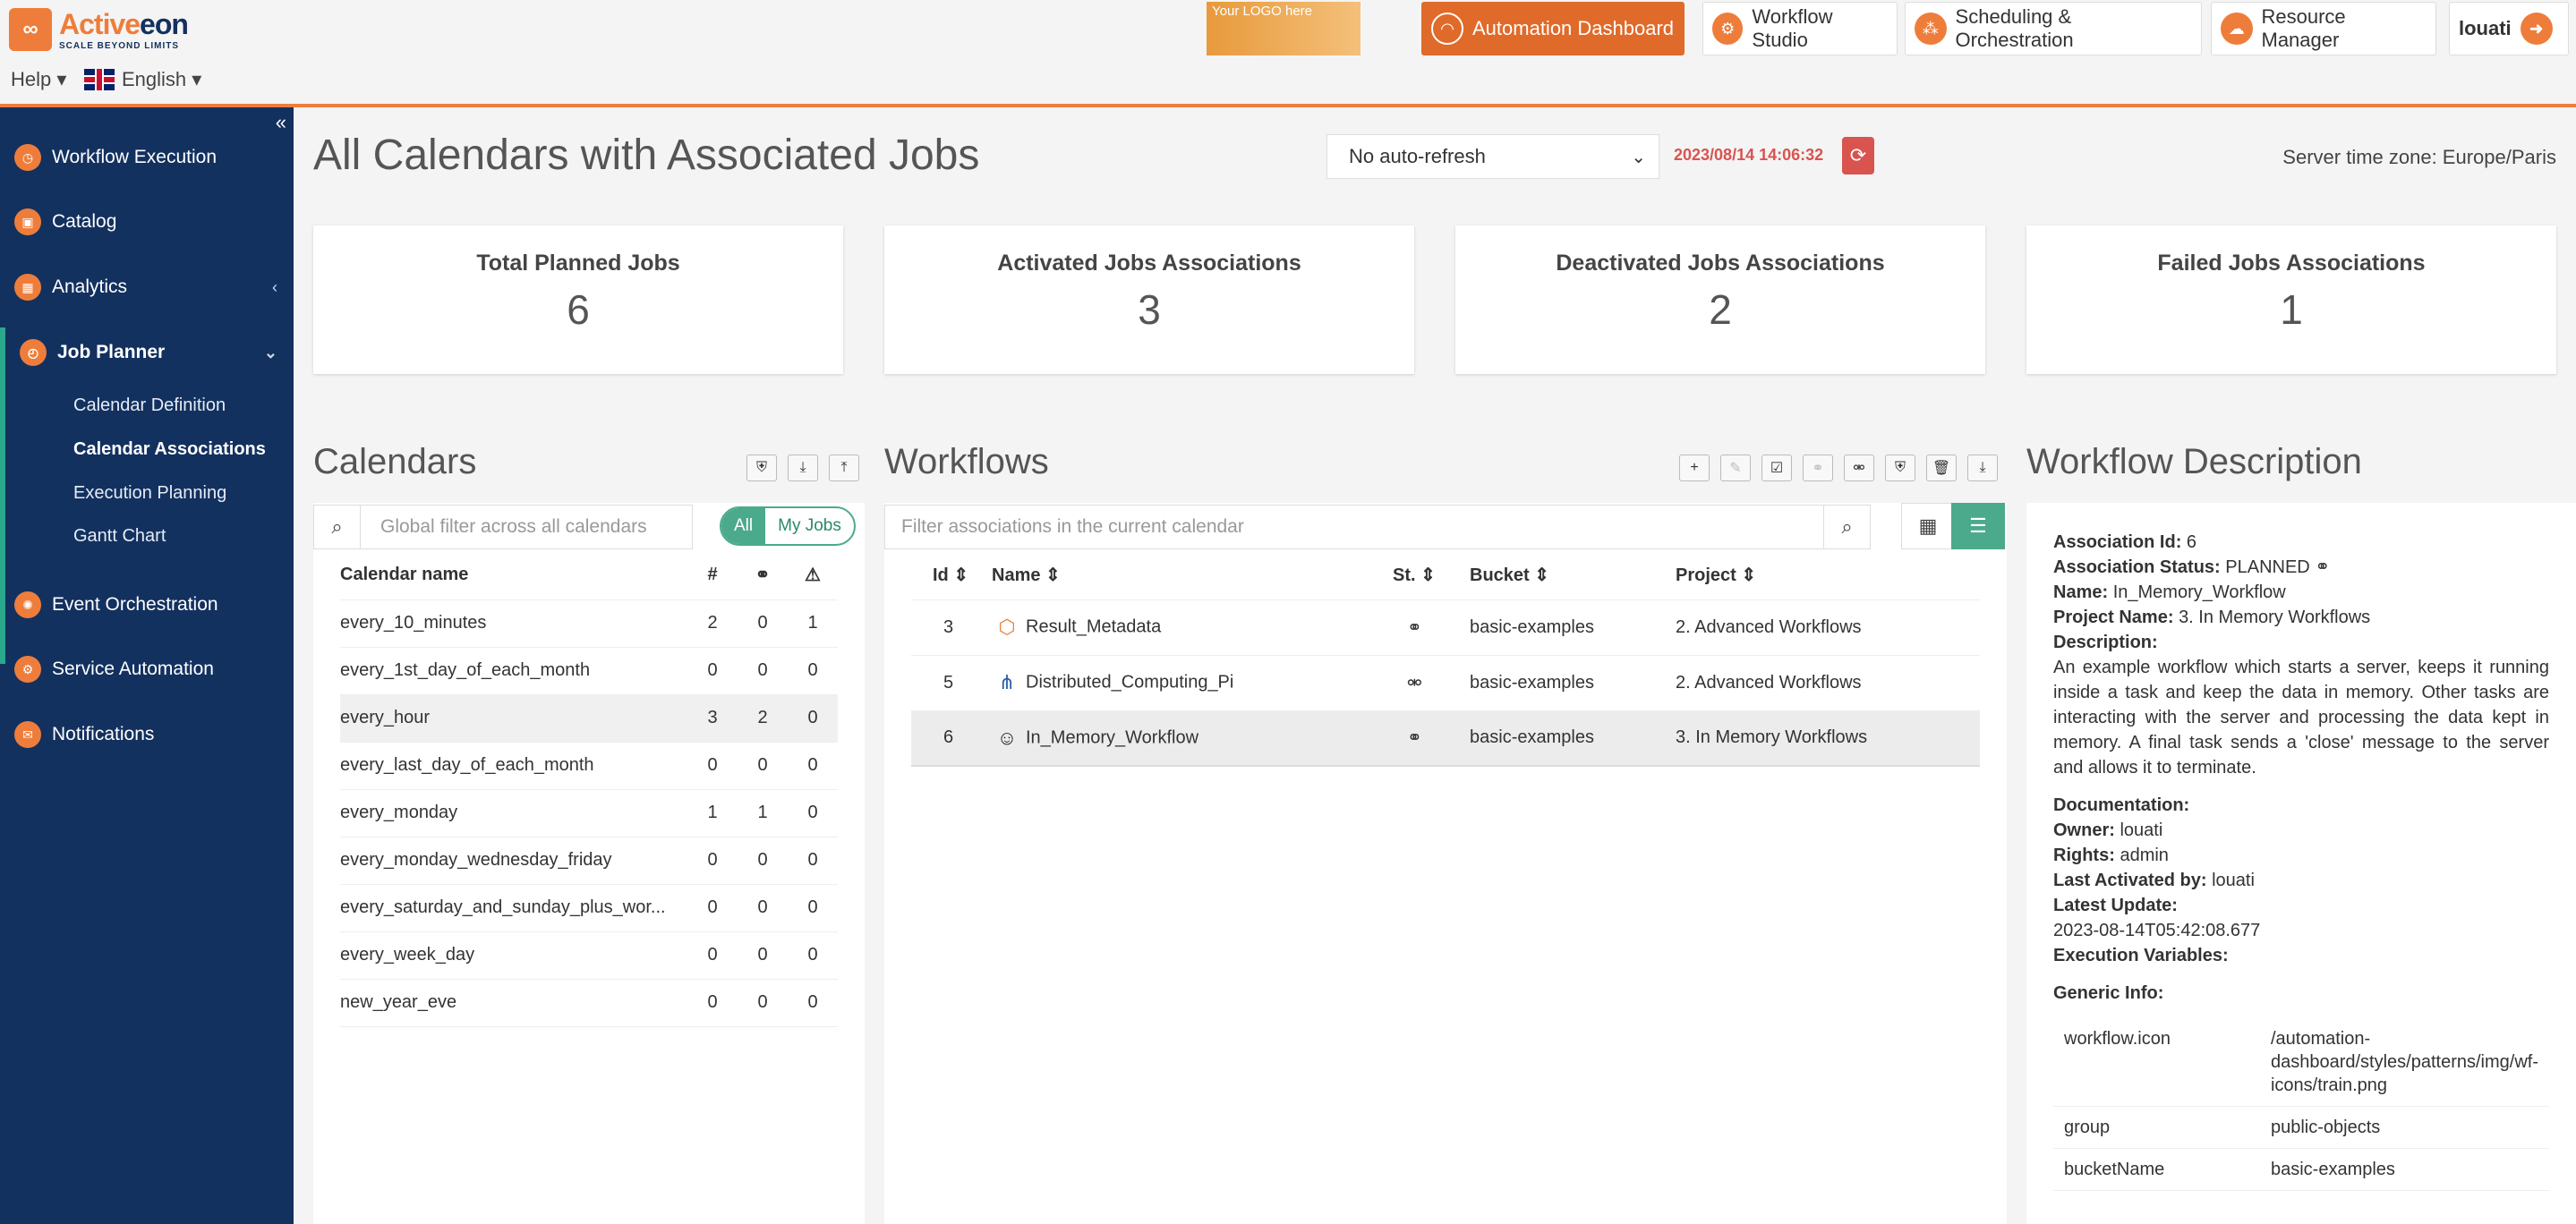 The image size is (2576, 1224). I want to click on nav-scheduling: ⁂ Scheduling & Orchestration, so click(2053, 29).